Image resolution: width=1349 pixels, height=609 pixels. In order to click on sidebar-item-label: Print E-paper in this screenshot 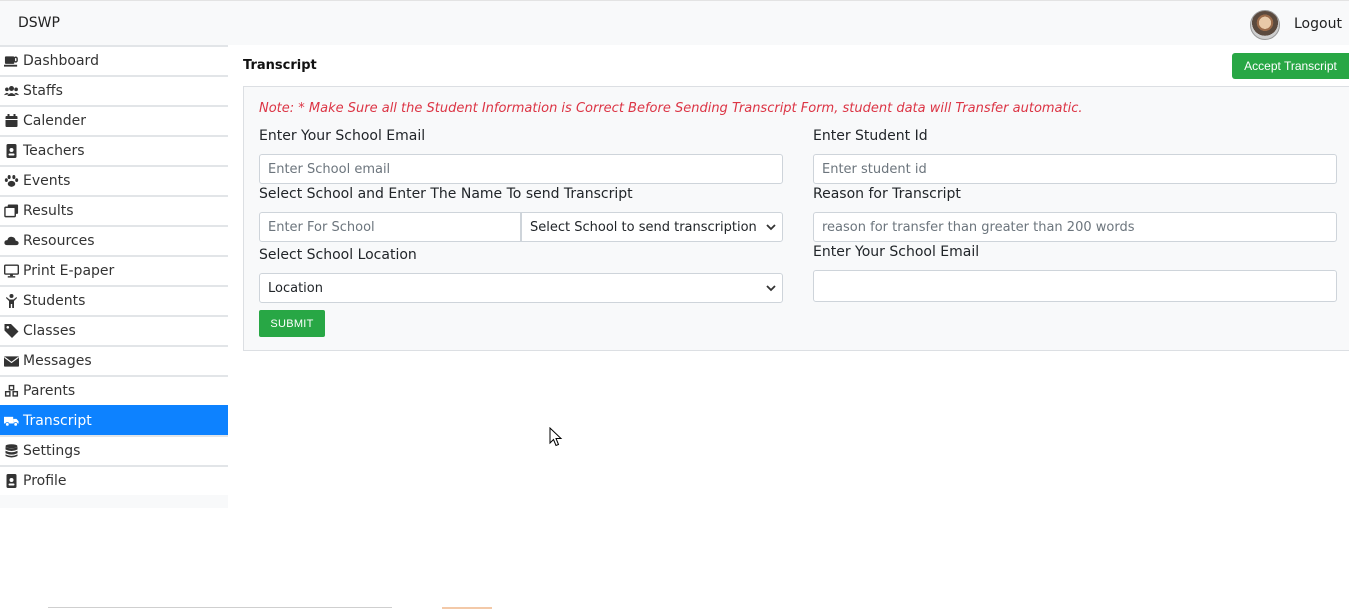, I will do `click(69, 271)`.